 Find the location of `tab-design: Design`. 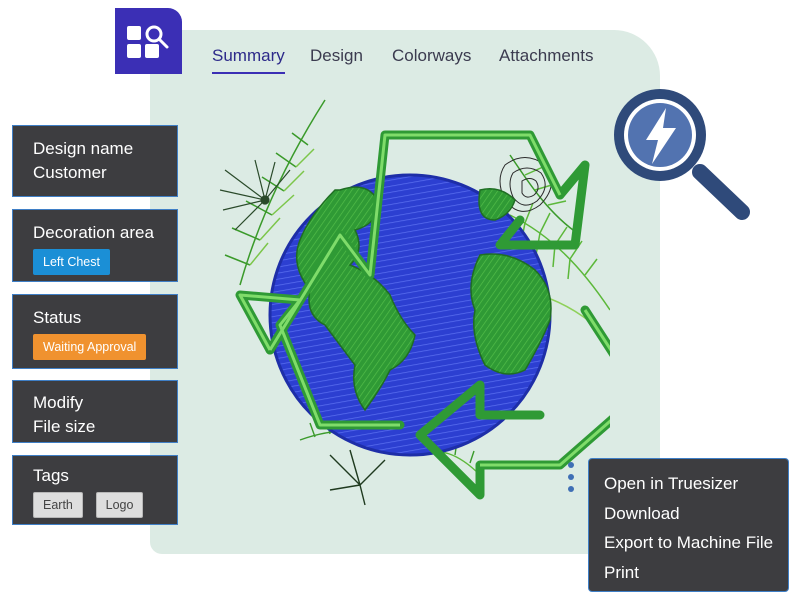

tab-design: Design is located at coordinates (336, 56).